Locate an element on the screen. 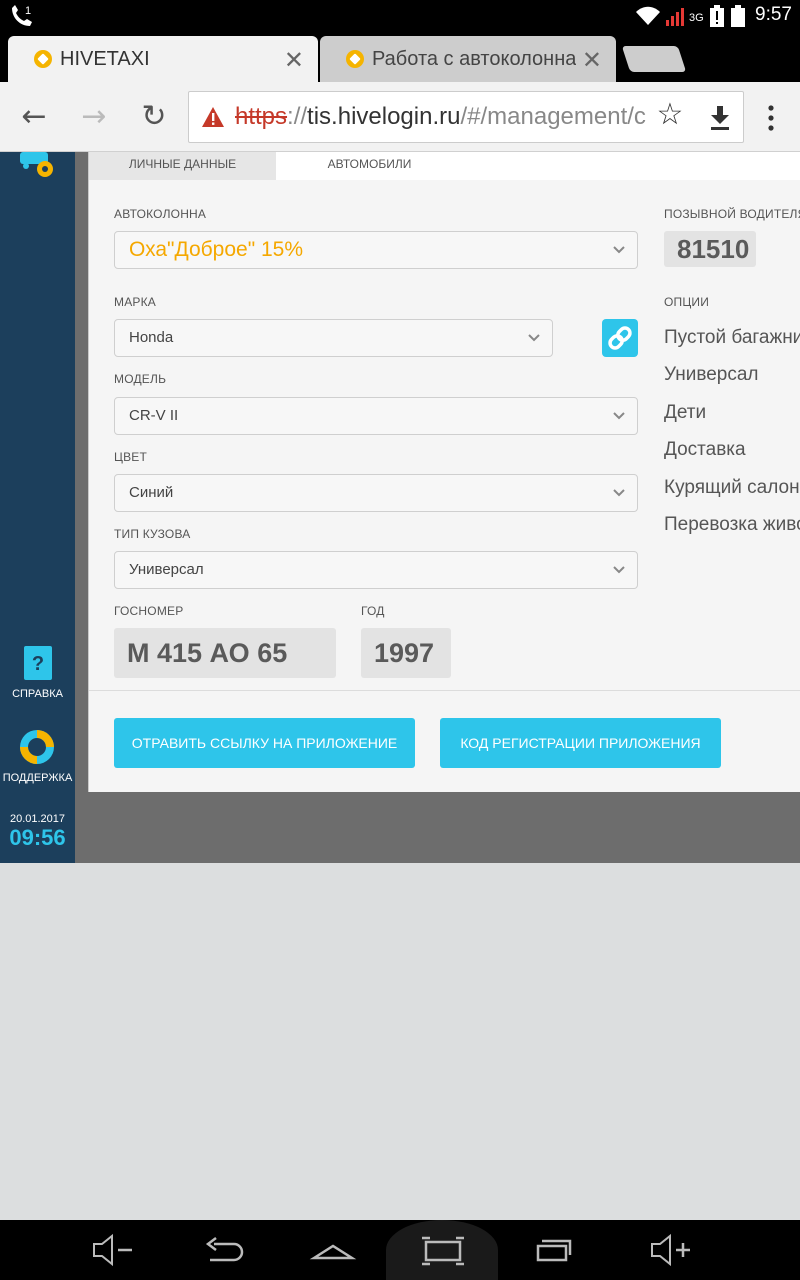 Image resolution: width=800 pixels, height=1280 pixels. tab-personal-data: ЛИЧНЫЕ ДАННЫЕ is located at coordinates (182, 166).